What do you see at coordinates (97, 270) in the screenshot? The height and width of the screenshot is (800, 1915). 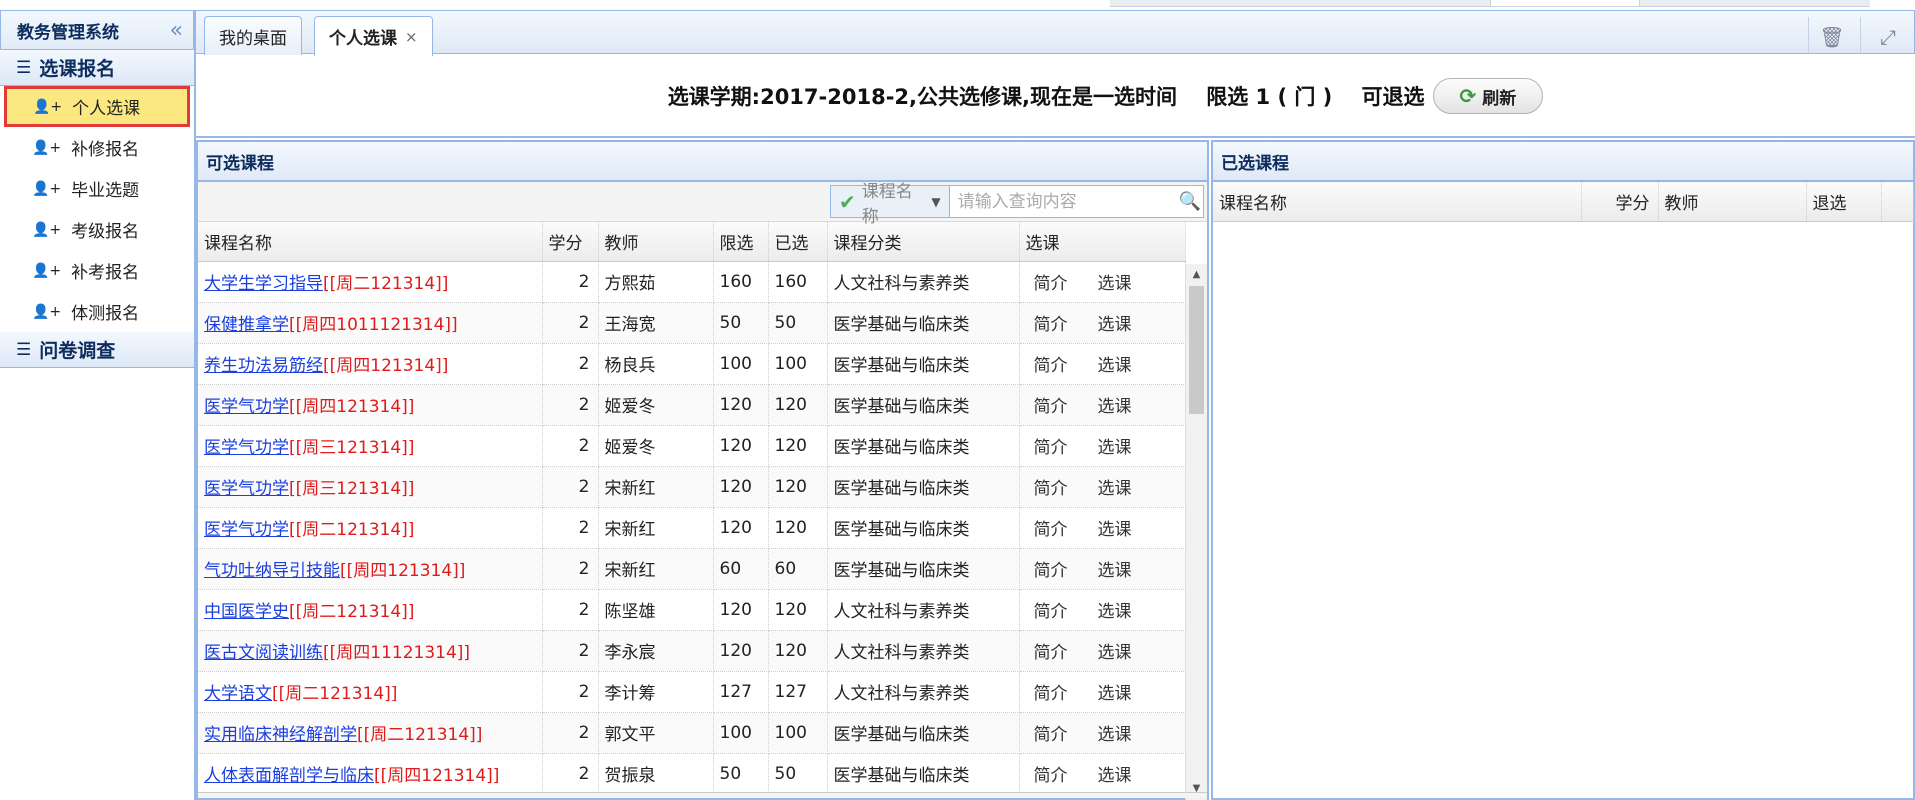 I see `sidebar-item-makeup-exam: 👤+ 补考报名` at bounding box center [97, 270].